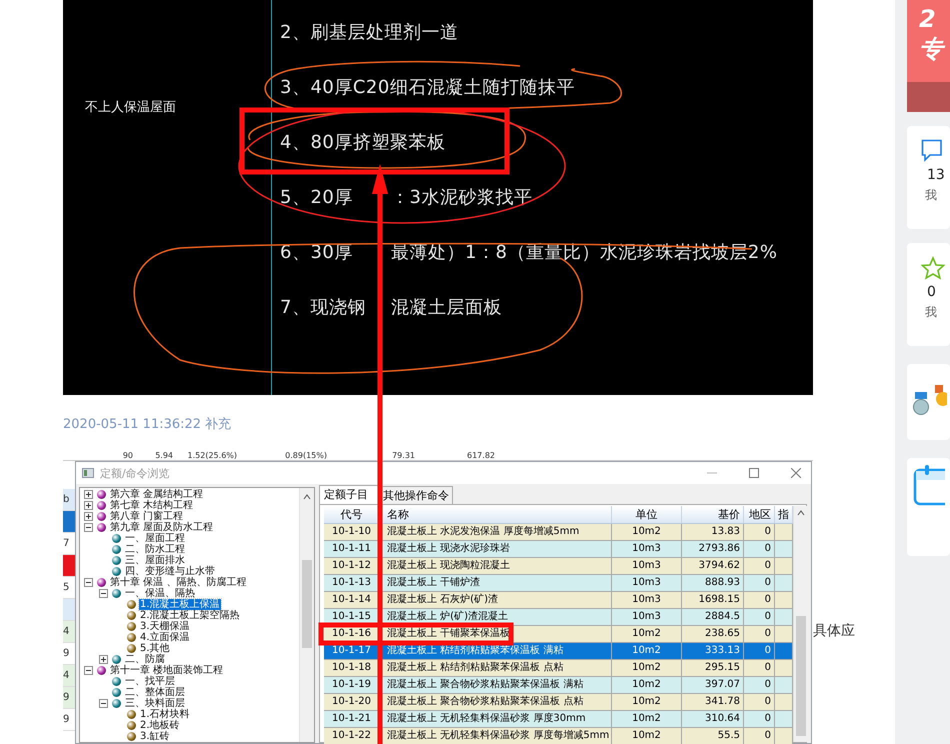  What do you see at coordinates (754, 473) in the screenshot?
I see `maximize-icon` at bounding box center [754, 473].